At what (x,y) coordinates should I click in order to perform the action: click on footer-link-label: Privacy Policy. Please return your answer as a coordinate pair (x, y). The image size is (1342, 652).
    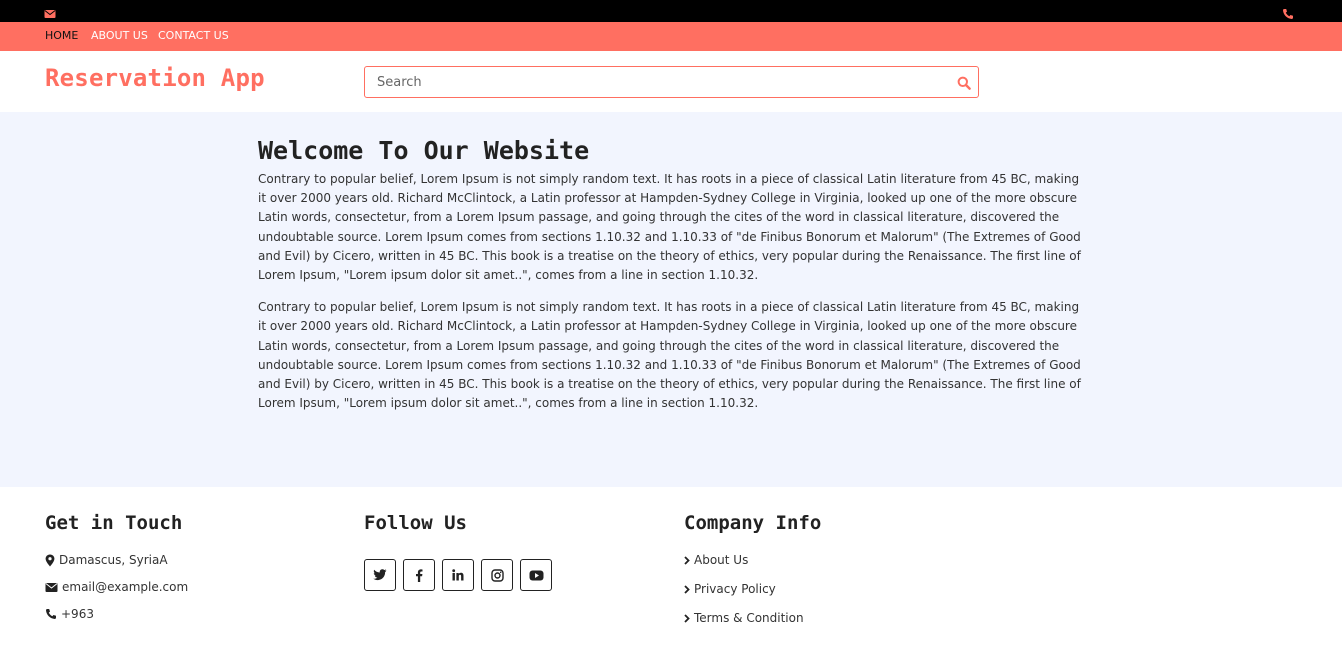
    Looking at the image, I should click on (735, 589).